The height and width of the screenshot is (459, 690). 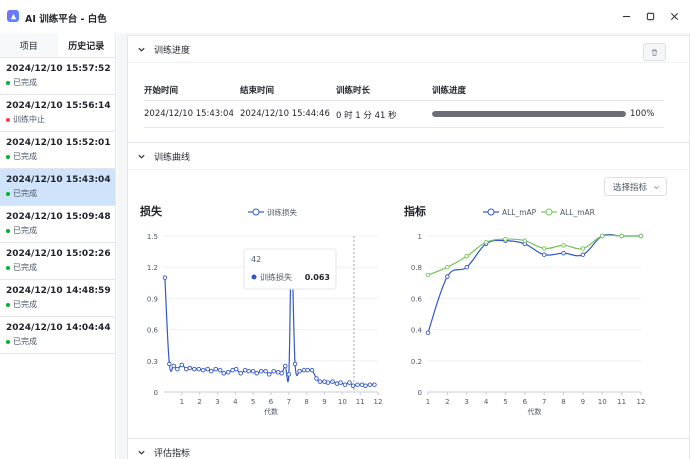 I want to click on history-item: 2024/12/10 15:56:14 训练中止, so click(x=57, y=113).